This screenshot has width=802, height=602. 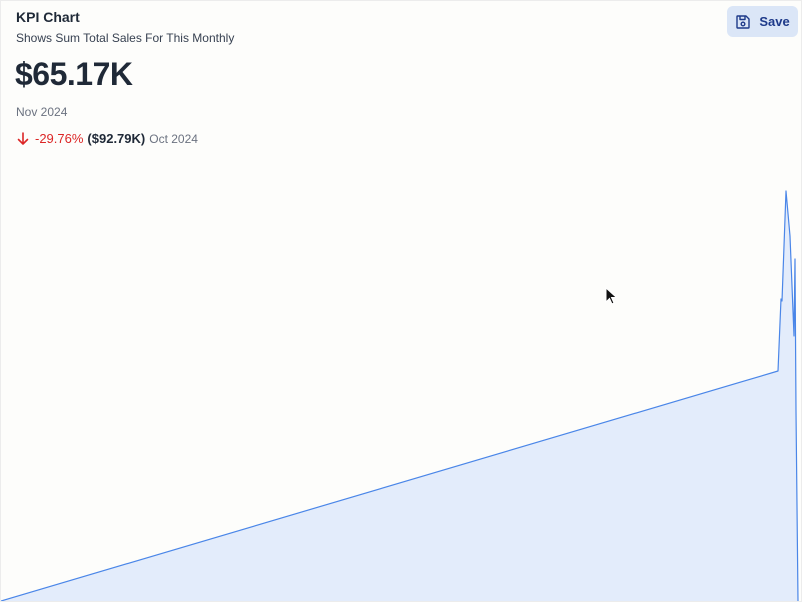 What do you see at coordinates (743, 22) in the screenshot?
I see `save-icon` at bounding box center [743, 22].